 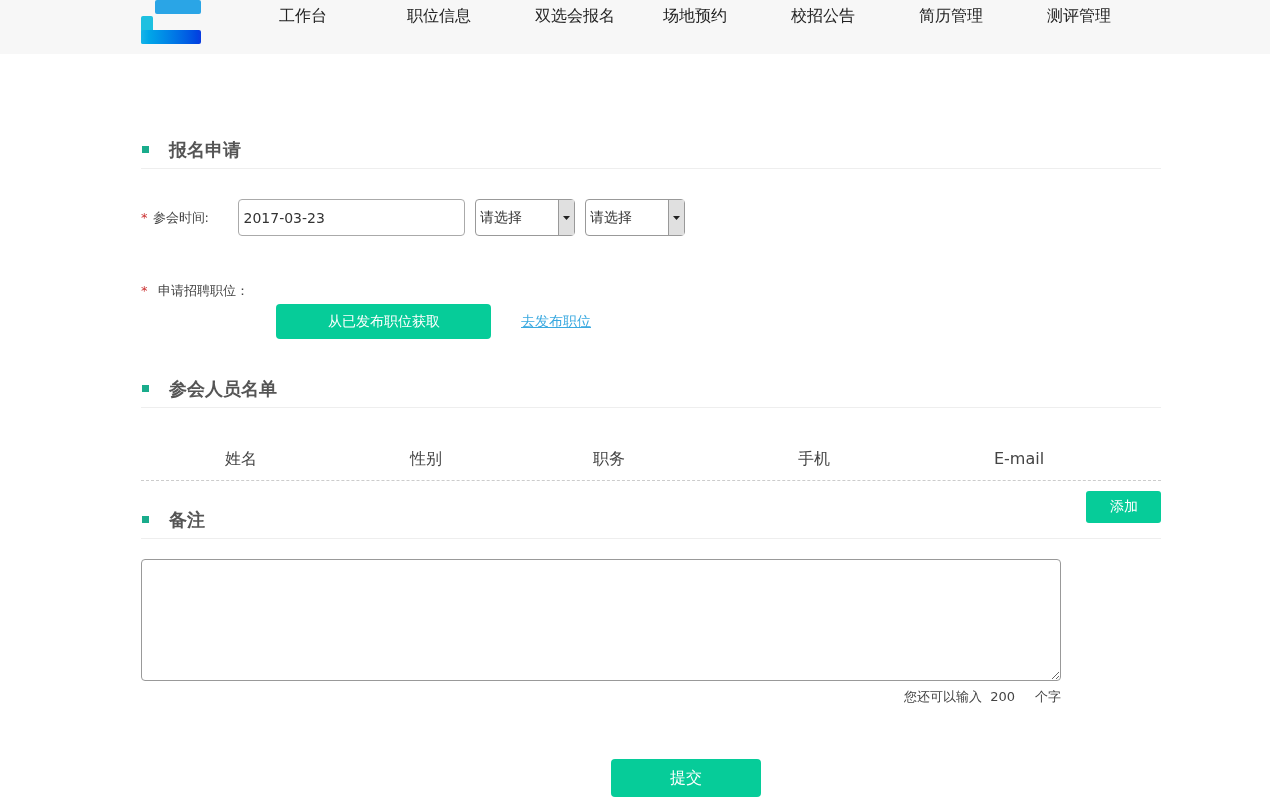 What do you see at coordinates (1048, 696) in the screenshot?
I see `counter-unit: 个字` at bounding box center [1048, 696].